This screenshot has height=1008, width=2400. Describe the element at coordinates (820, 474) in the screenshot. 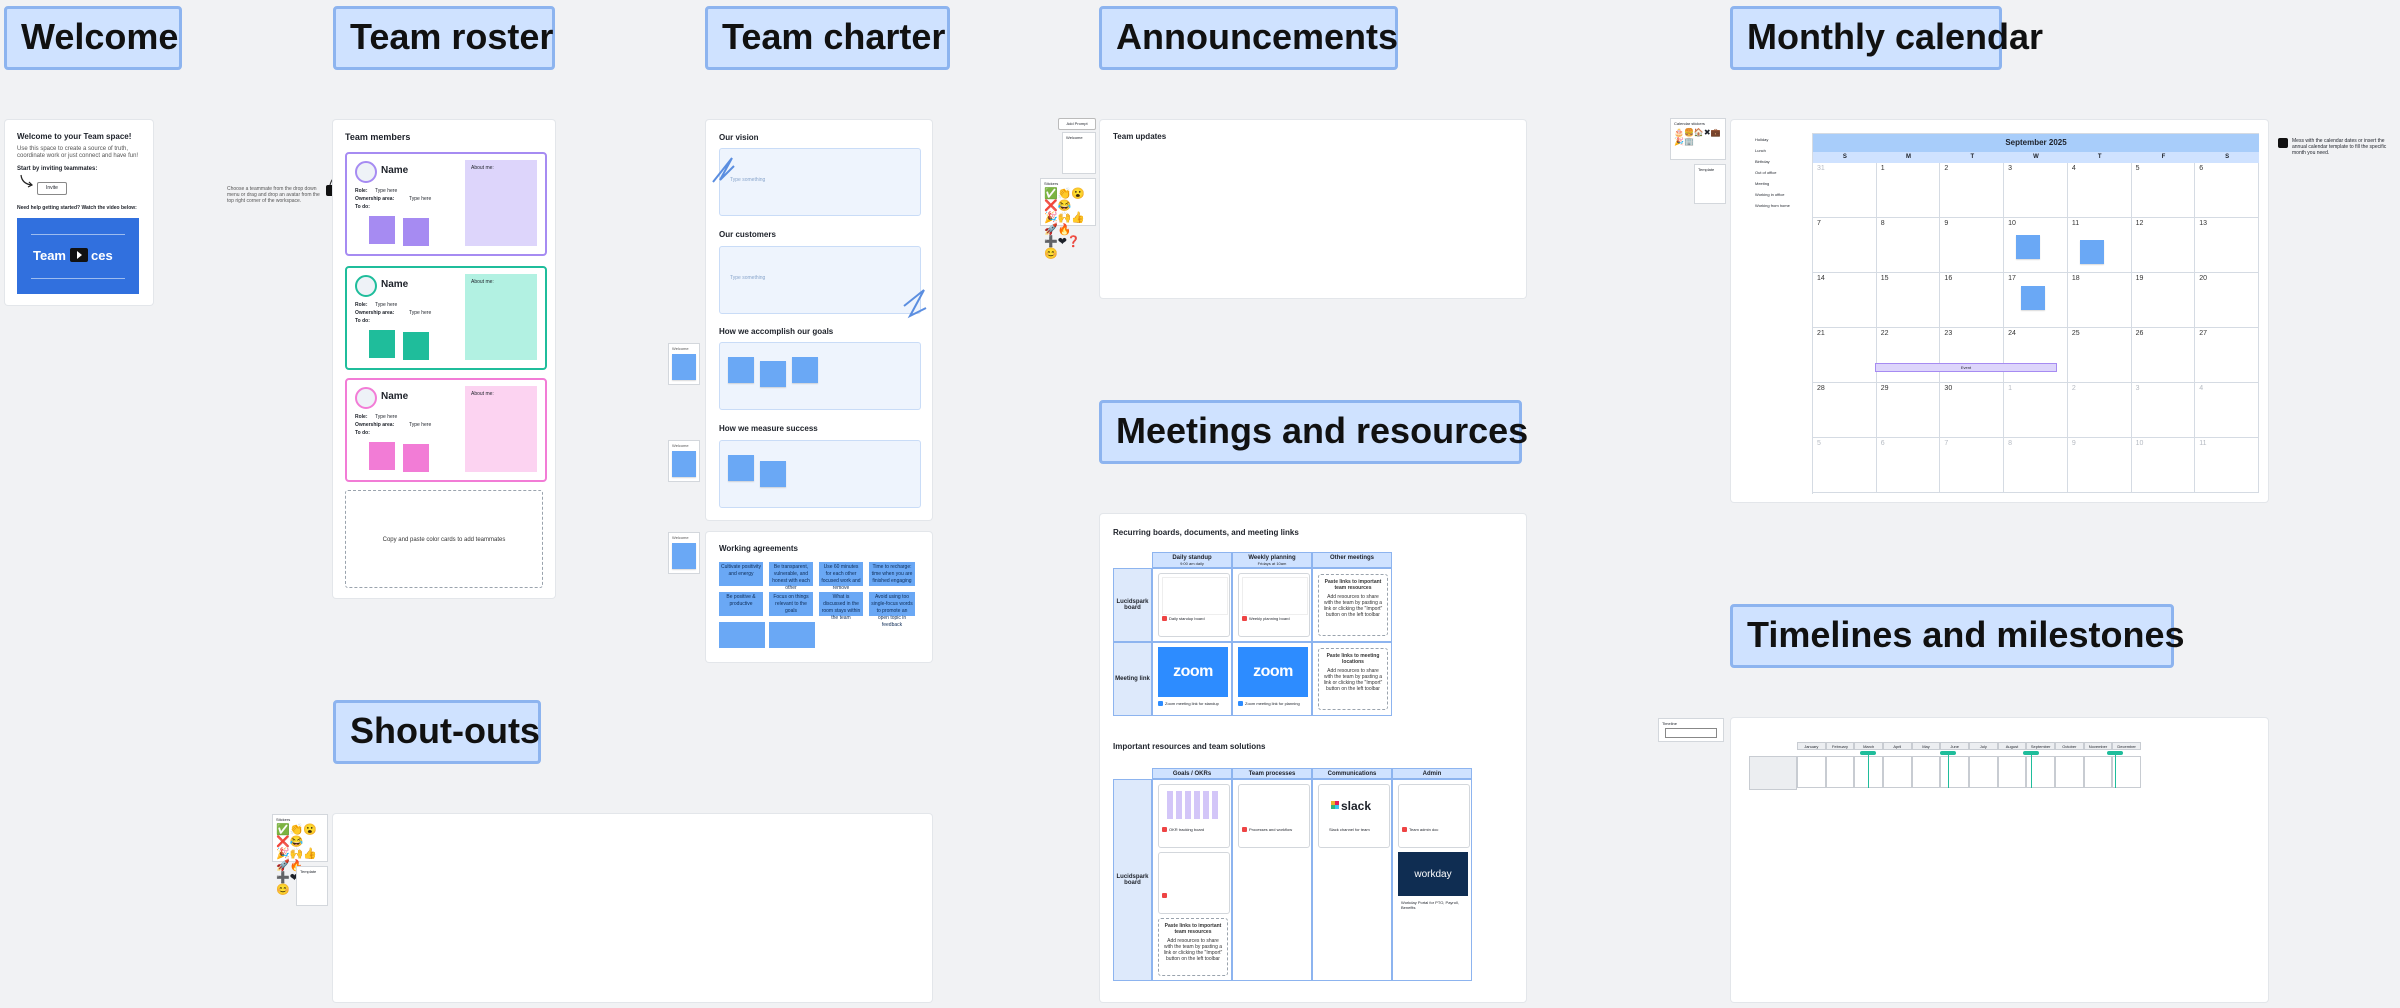

I see `success-field` at that location.